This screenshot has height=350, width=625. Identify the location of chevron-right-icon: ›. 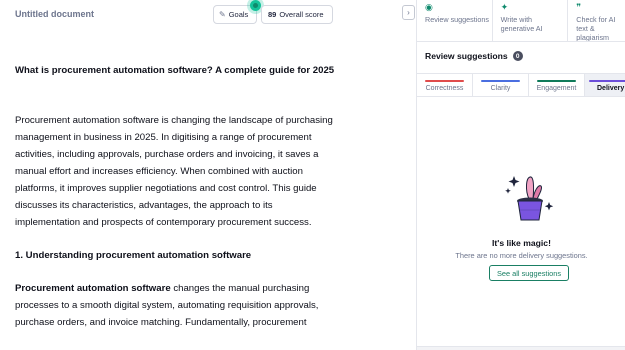
(408, 12).